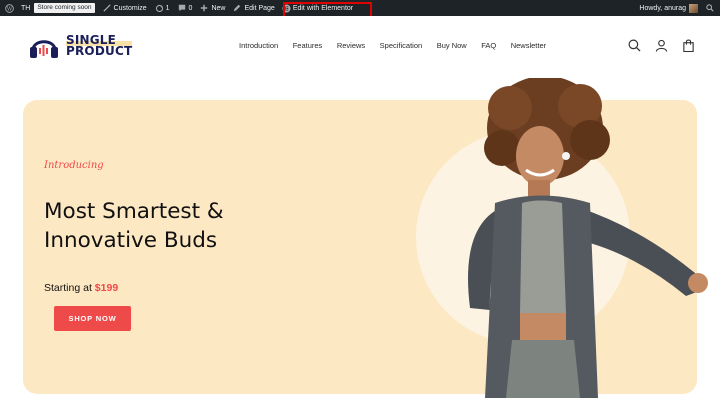  Describe the element at coordinates (452, 45) in the screenshot. I see `nav-buy-now: Buy Now` at that location.